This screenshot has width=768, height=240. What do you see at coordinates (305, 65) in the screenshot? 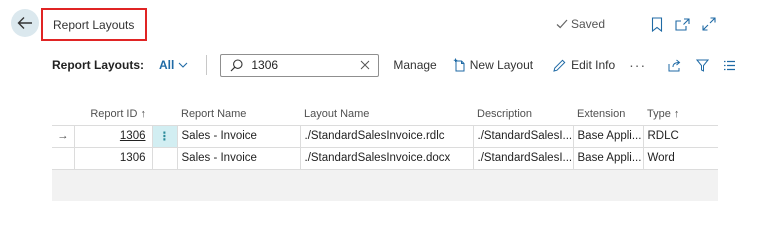
I see `search-value: 1306` at bounding box center [305, 65].